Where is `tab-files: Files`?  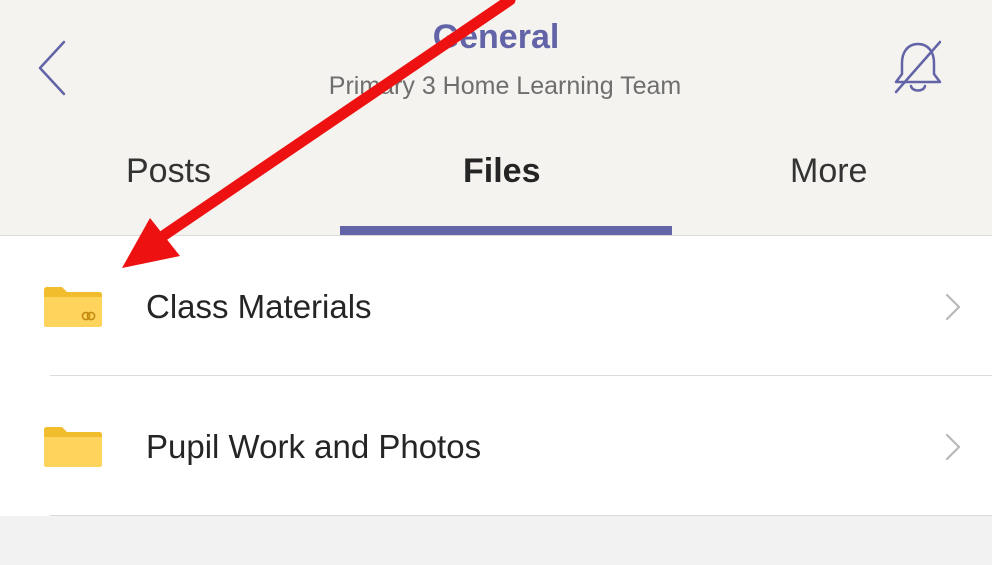
tab-files: Files is located at coordinates (501, 171).